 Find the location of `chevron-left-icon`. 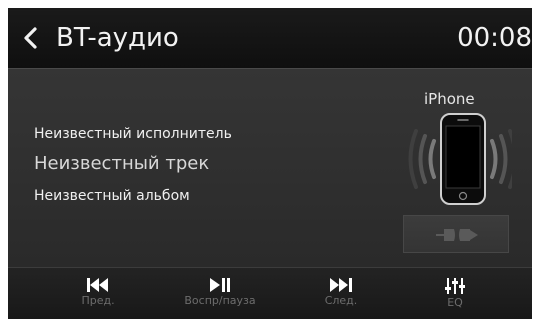

chevron-left-icon is located at coordinates (30, 38).